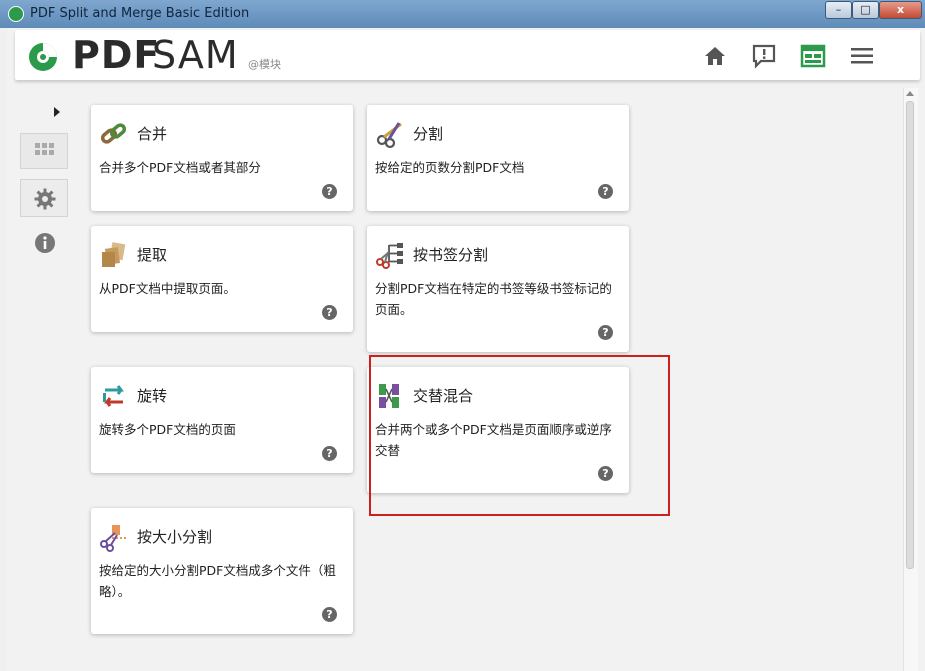 This screenshot has height=671, width=925. Describe the element at coordinates (389, 256) in the screenshot. I see `bookmark-split-icon` at that location.